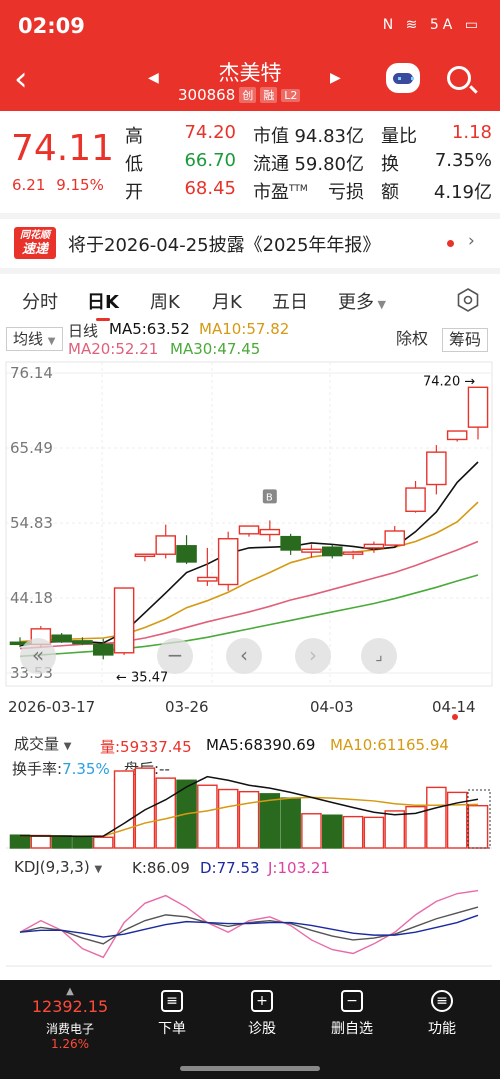 The height and width of the screenshot is (1079, 500). I want to click on stock-code-row: 300868 创 融 L2, so click(239, 95).